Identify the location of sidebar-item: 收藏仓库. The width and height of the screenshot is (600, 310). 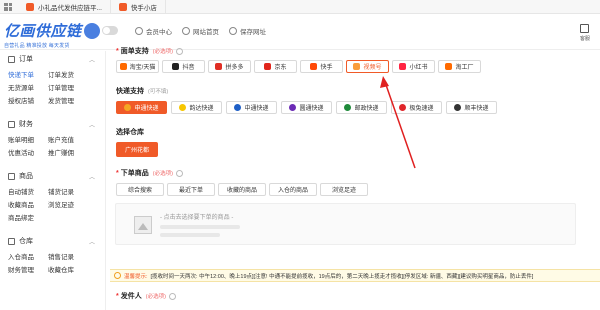
(68, 269).